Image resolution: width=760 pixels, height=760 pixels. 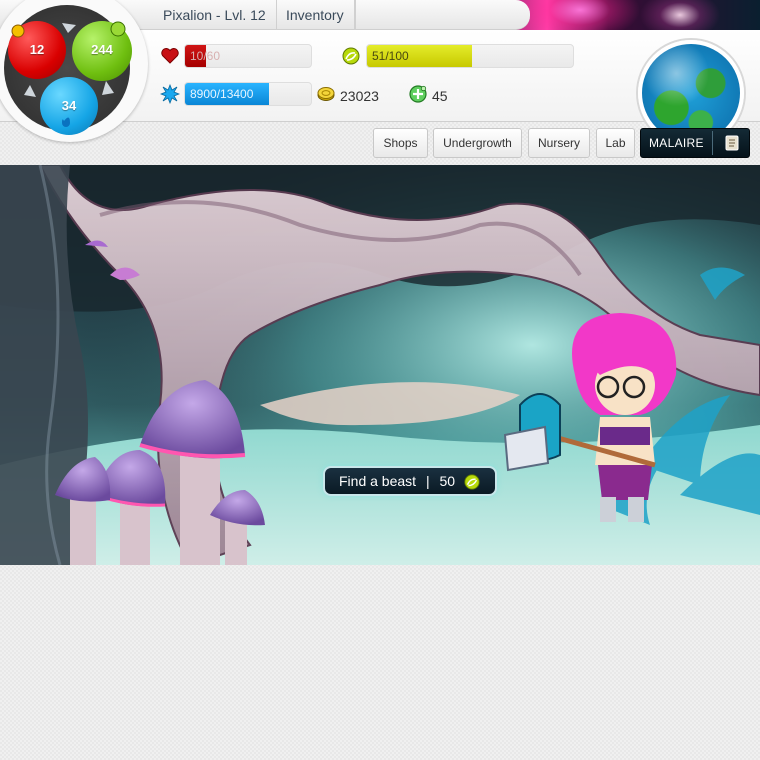 What do you see at coordinates (355, 15) in the screenshot?
I see `tab-divider` at bounding box center [355, 15].